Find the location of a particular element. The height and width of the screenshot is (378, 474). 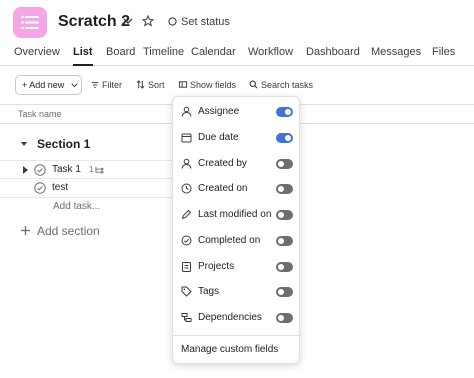

section-title: Section 1 is located at coordinates (63, 144).